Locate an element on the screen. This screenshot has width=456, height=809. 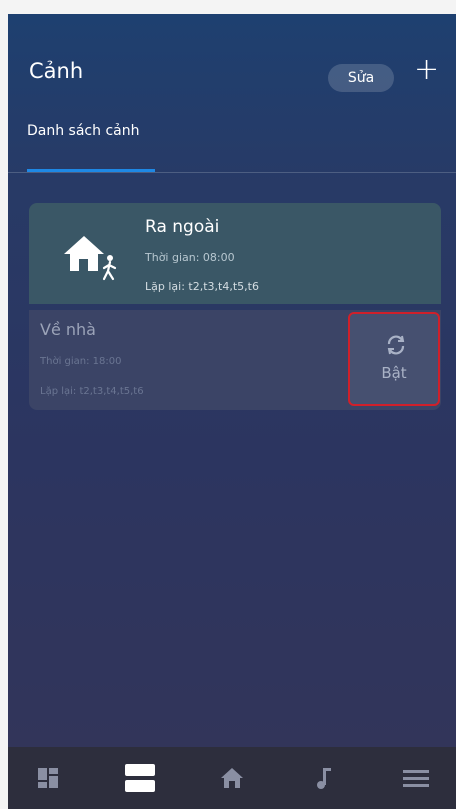
nav-dashboard is located at coordinates (48, 778).